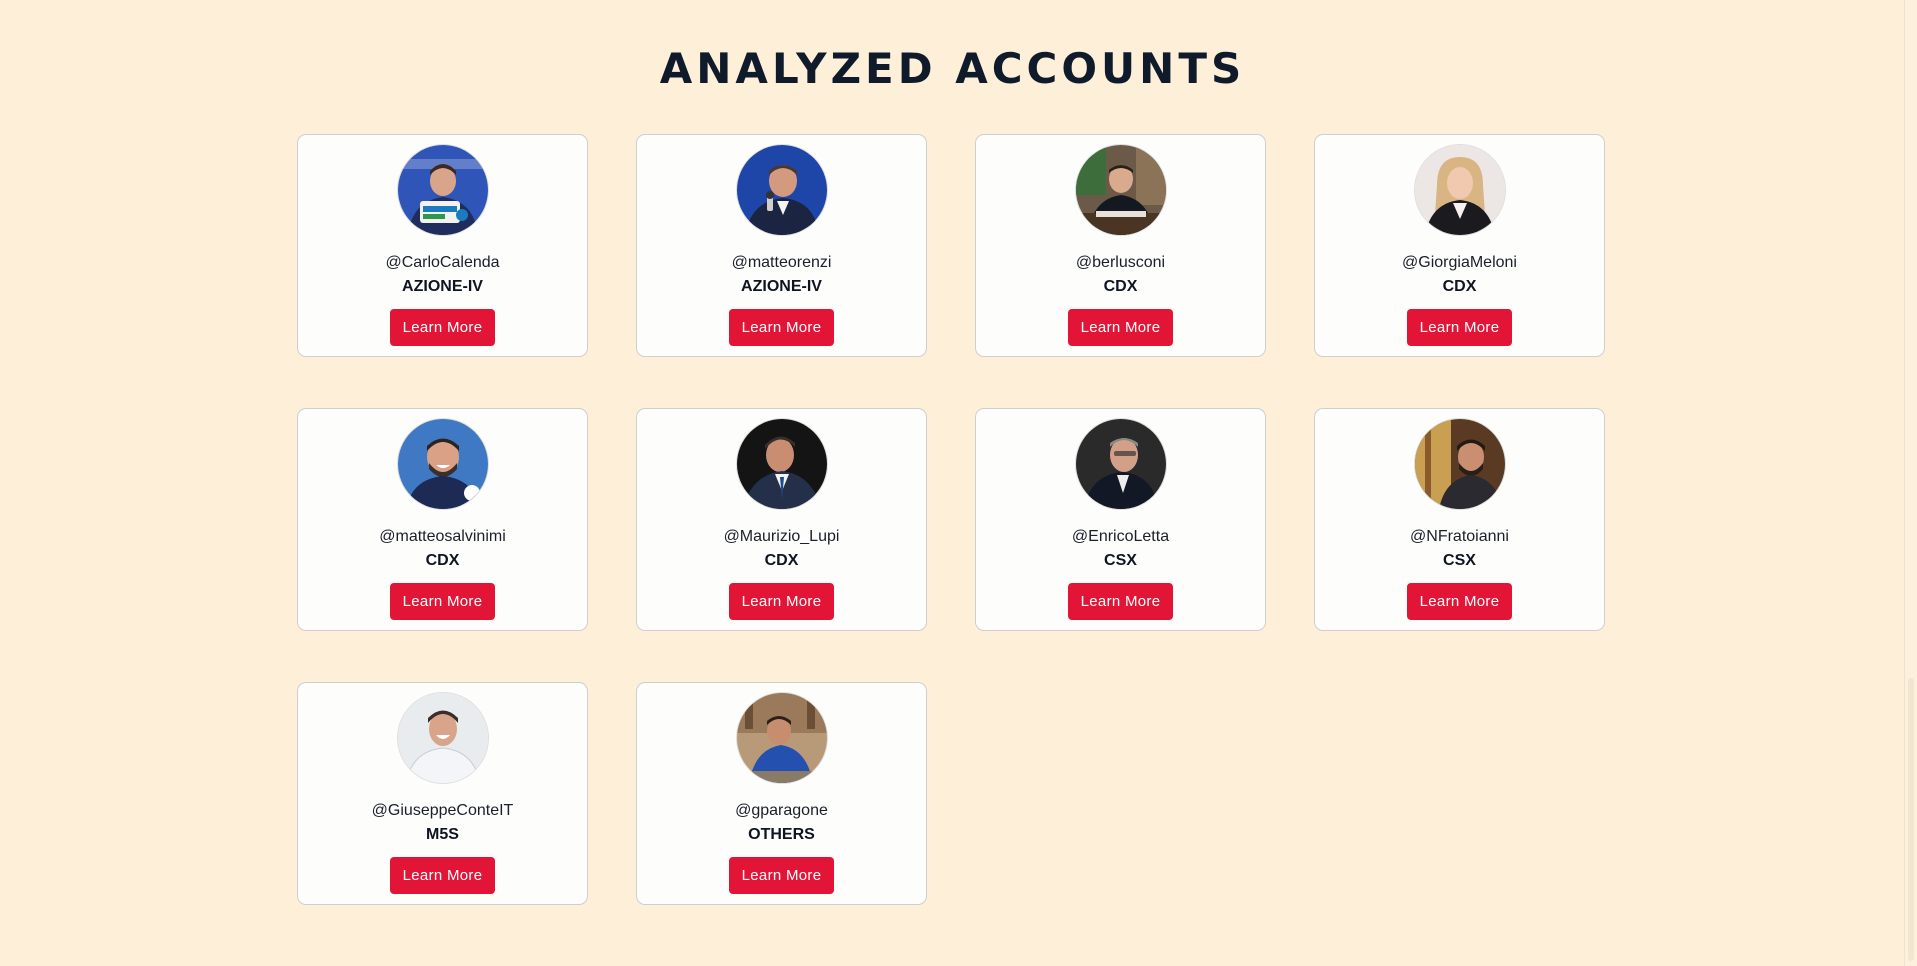 This screenshot has height=966, width=1917. I want to click on account-card: @GiorgiaMeloni CDX Learn More, so click(1459, 245).